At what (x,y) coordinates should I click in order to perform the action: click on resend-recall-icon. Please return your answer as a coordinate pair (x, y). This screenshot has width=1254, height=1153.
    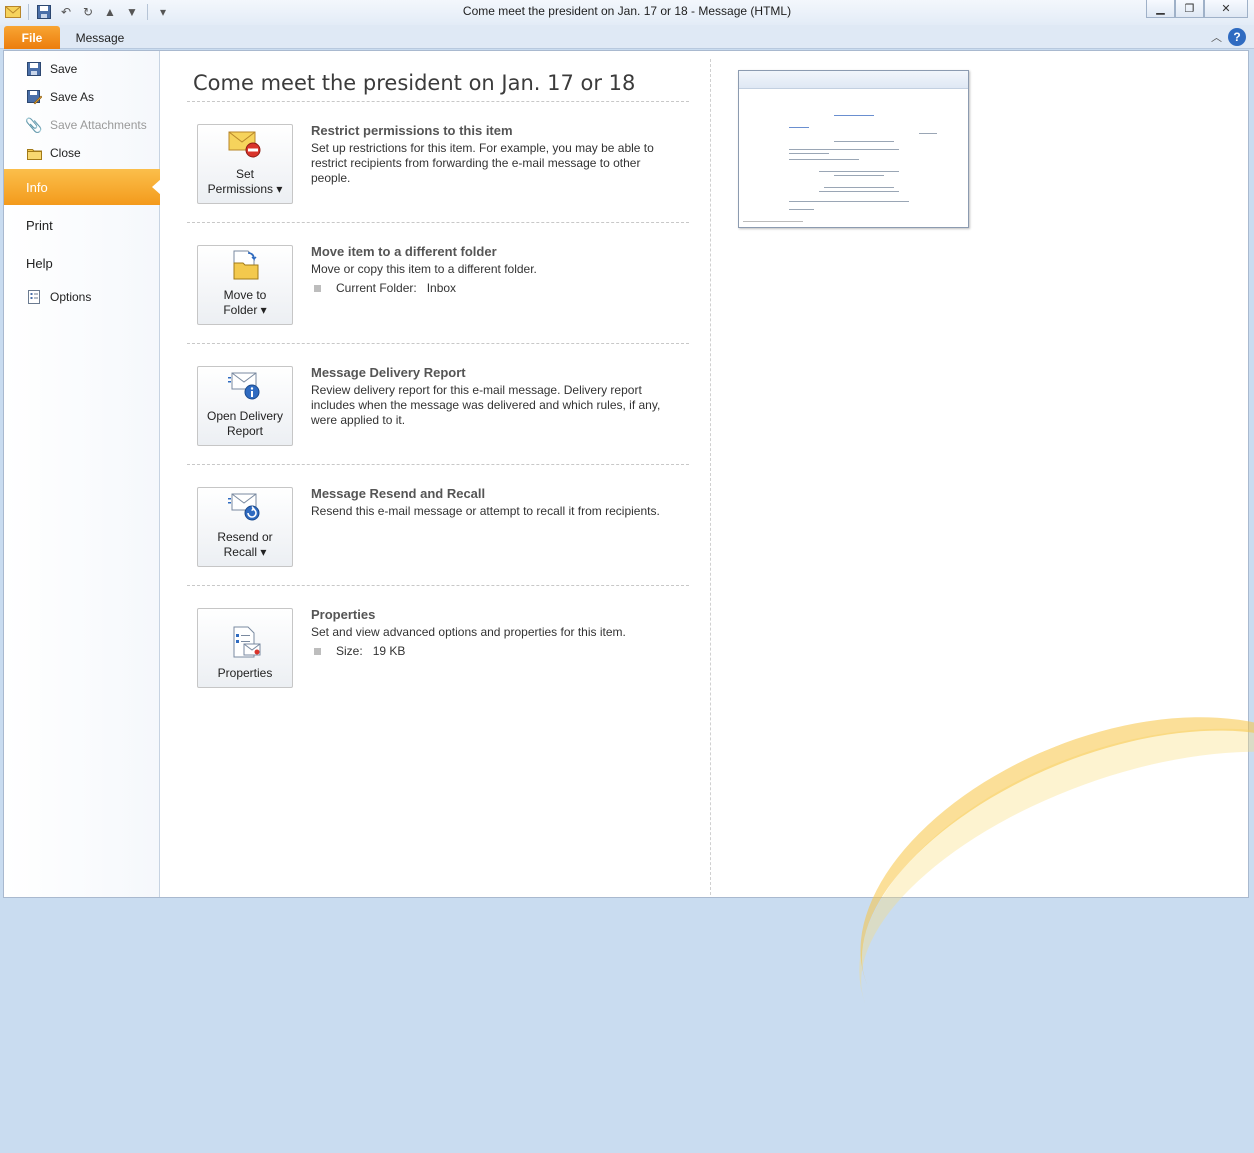
    Looking at the image, I should click on (245, 507).